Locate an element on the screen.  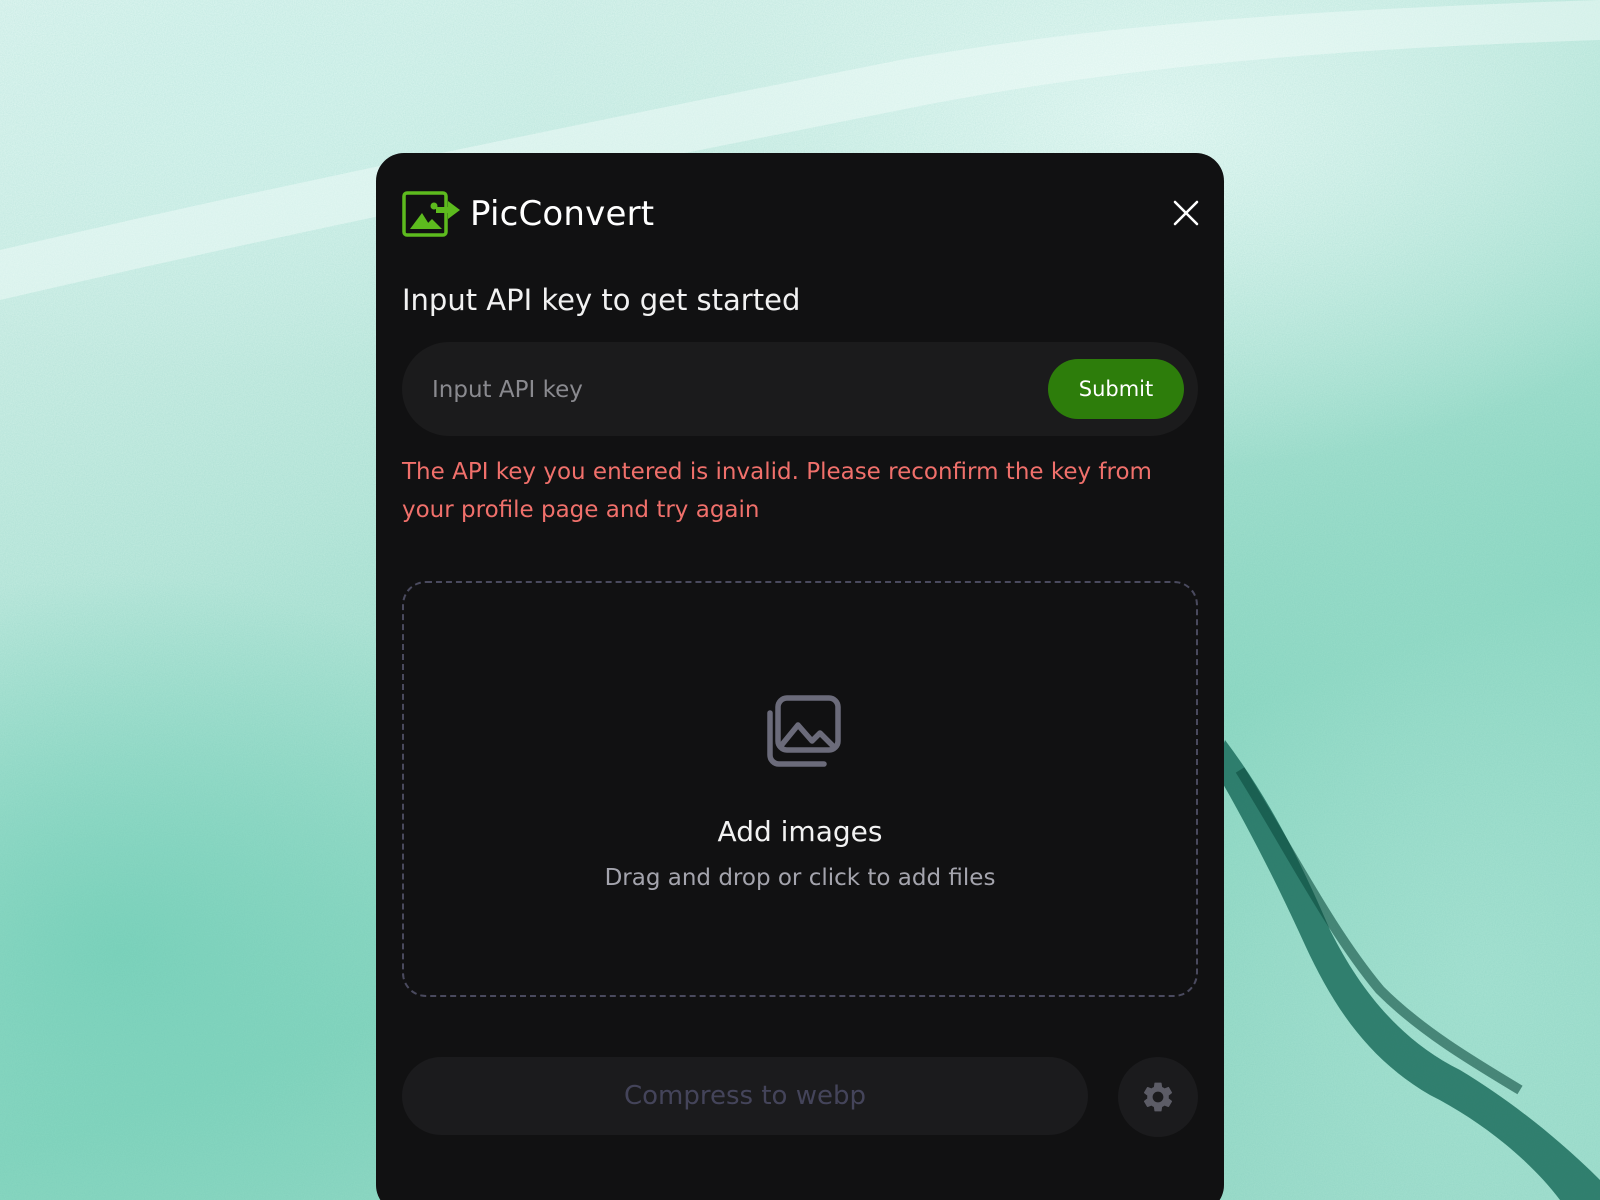
dropzone-title: Add images is located at coordinates (800, 831).